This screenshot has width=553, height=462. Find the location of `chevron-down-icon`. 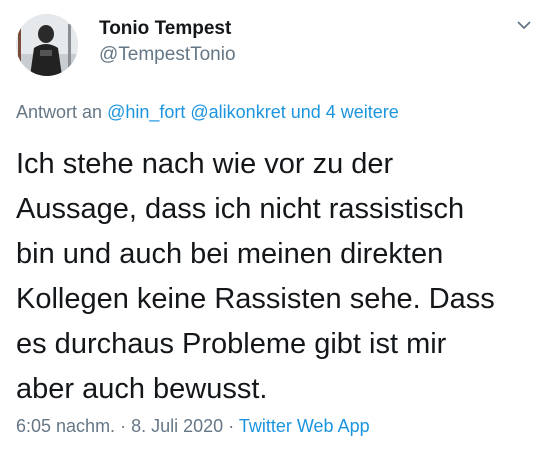

chevron-down-icon is located at coordinates (524, 25).